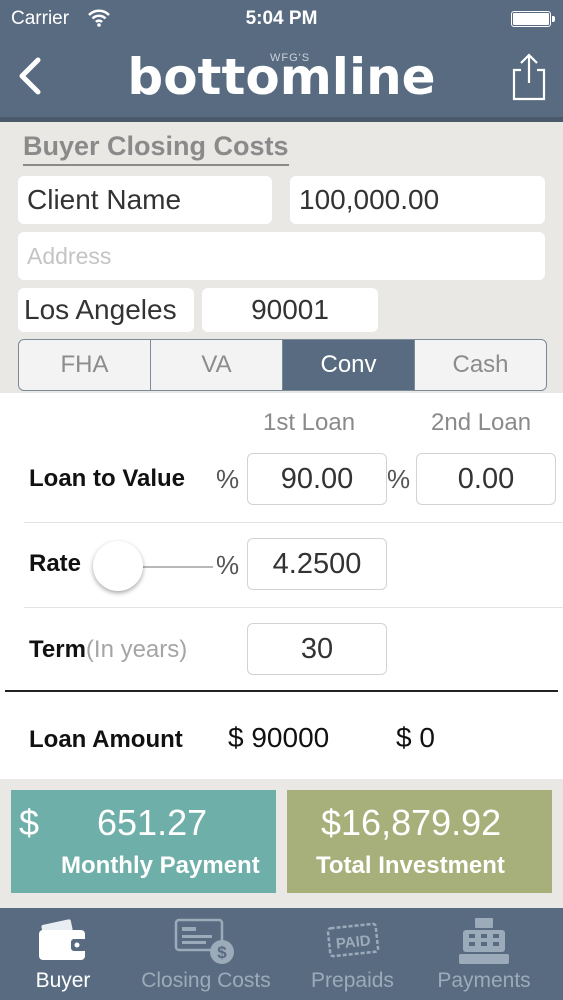 The image size is (563, 1000). Describe the element at coordinates (415, 737) in the screenshot. I see `loan-amount-second: $ 0` at that location.